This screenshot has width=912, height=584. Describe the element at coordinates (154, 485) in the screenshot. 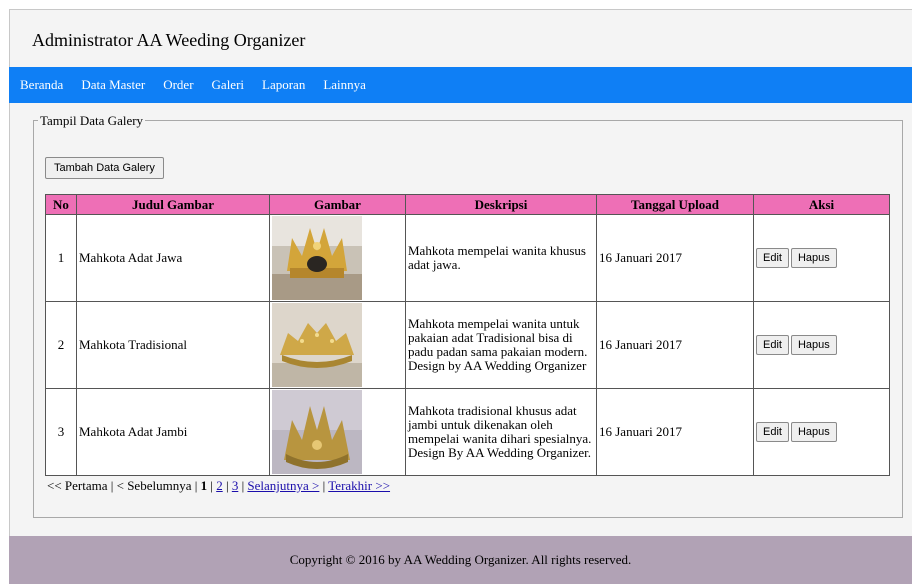

I see `pagination-prev: < Sebelumnya` at that location.